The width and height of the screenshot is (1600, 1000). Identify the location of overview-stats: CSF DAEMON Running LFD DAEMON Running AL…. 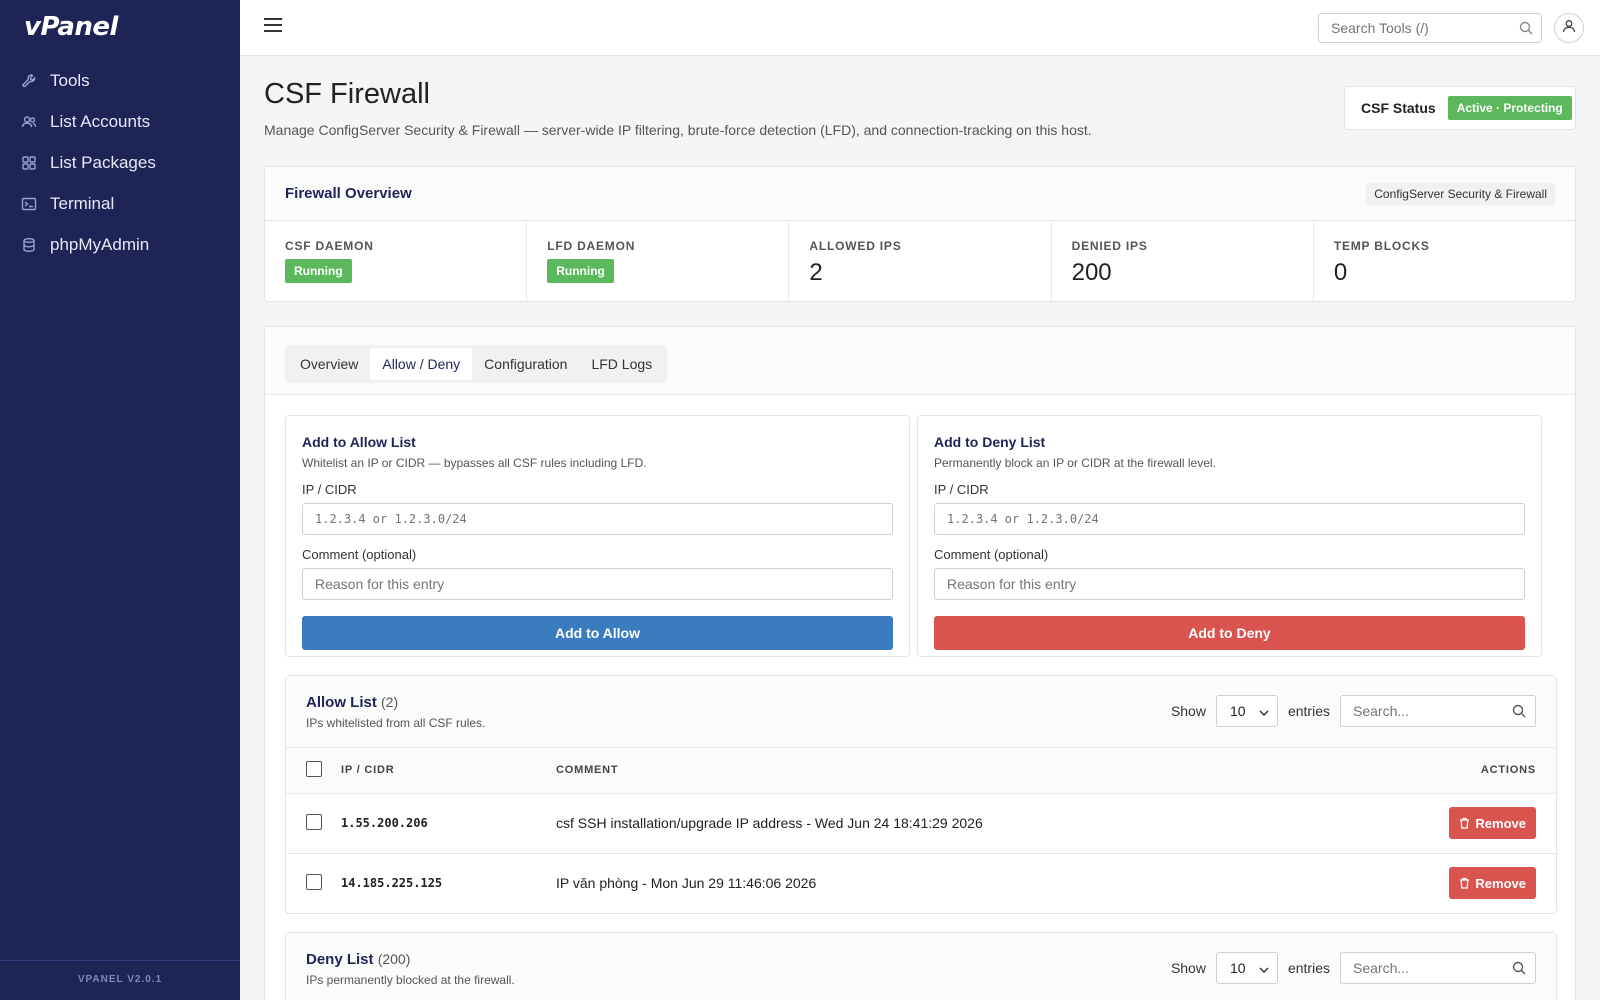
(920, 261).